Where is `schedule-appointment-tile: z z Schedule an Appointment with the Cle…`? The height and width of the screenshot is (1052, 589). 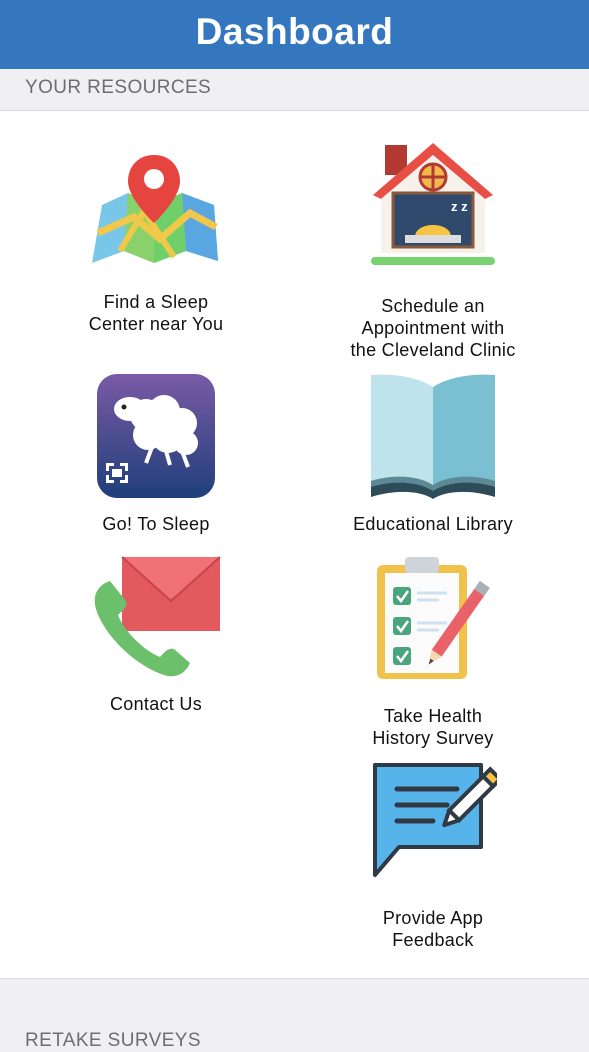 schedule-appointment-tile: z z Schedule an Appointment with the Cle… is located at coordinates (433, 251).